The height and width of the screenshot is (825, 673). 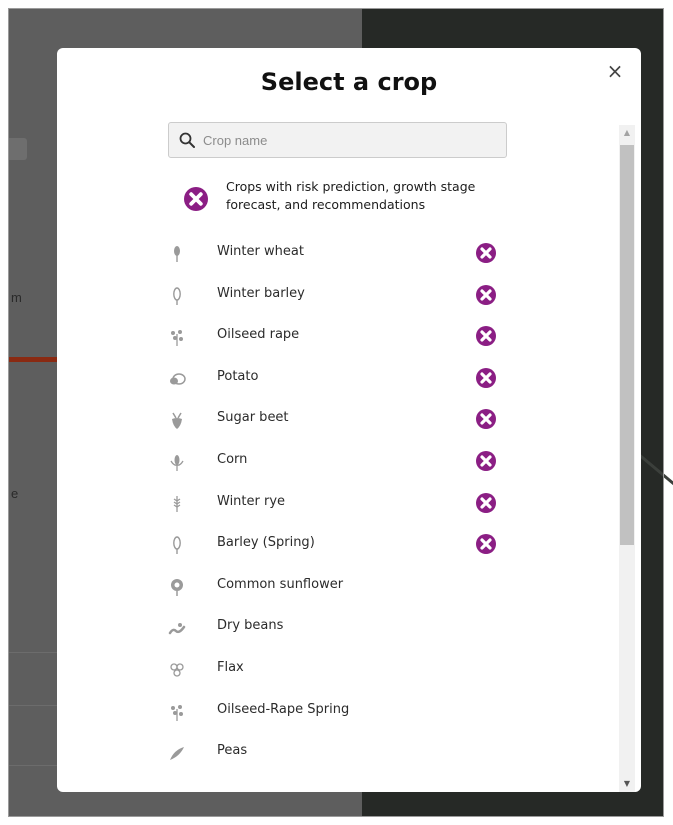 What do you see at coordinates (335, 338) in the screenshot?
I see `crop-list-item: Oilseed rape` at bounding box center [335, 338].